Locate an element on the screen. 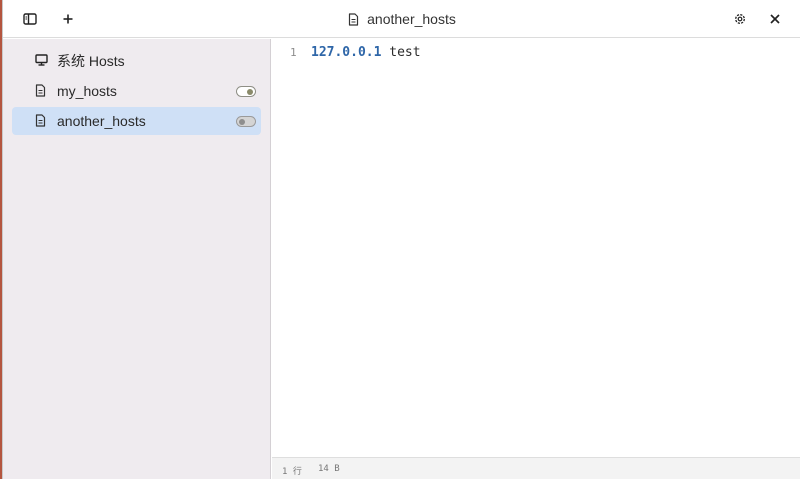  sidebar-item-label: my_hosts is located at coordinates (87, 91).